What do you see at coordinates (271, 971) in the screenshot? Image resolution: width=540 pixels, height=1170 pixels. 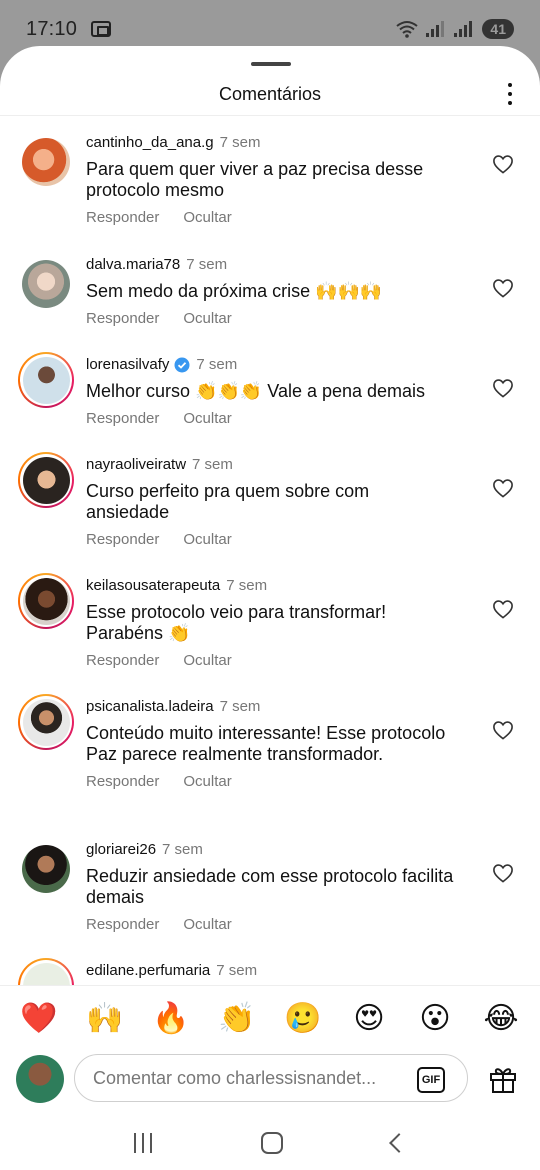 I see `comment-body: edilane.perfumaria 7 sem` at bounding box center [271, 971].